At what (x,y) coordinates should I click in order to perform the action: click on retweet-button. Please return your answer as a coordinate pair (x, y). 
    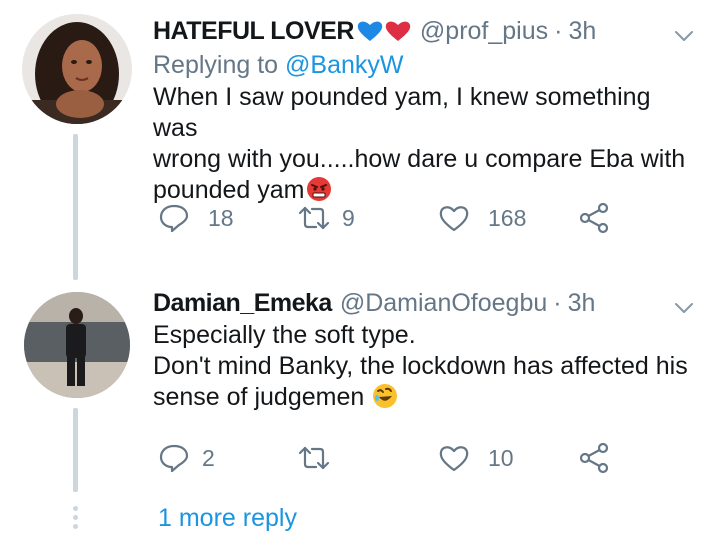
    Looking at the image, I should click on (323, 458).